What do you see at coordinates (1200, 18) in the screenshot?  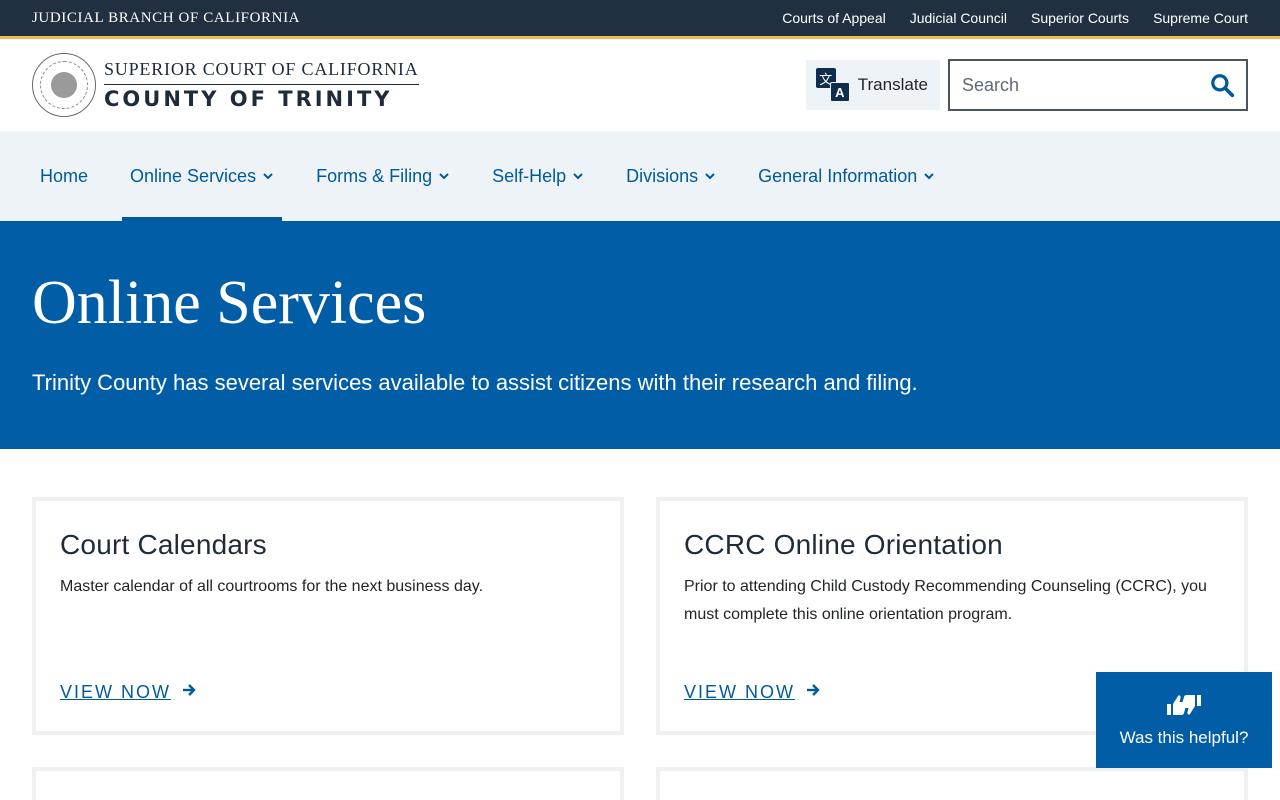 I see `link-supreme-court: Supreme Court` at bounding box center [1200, 18].